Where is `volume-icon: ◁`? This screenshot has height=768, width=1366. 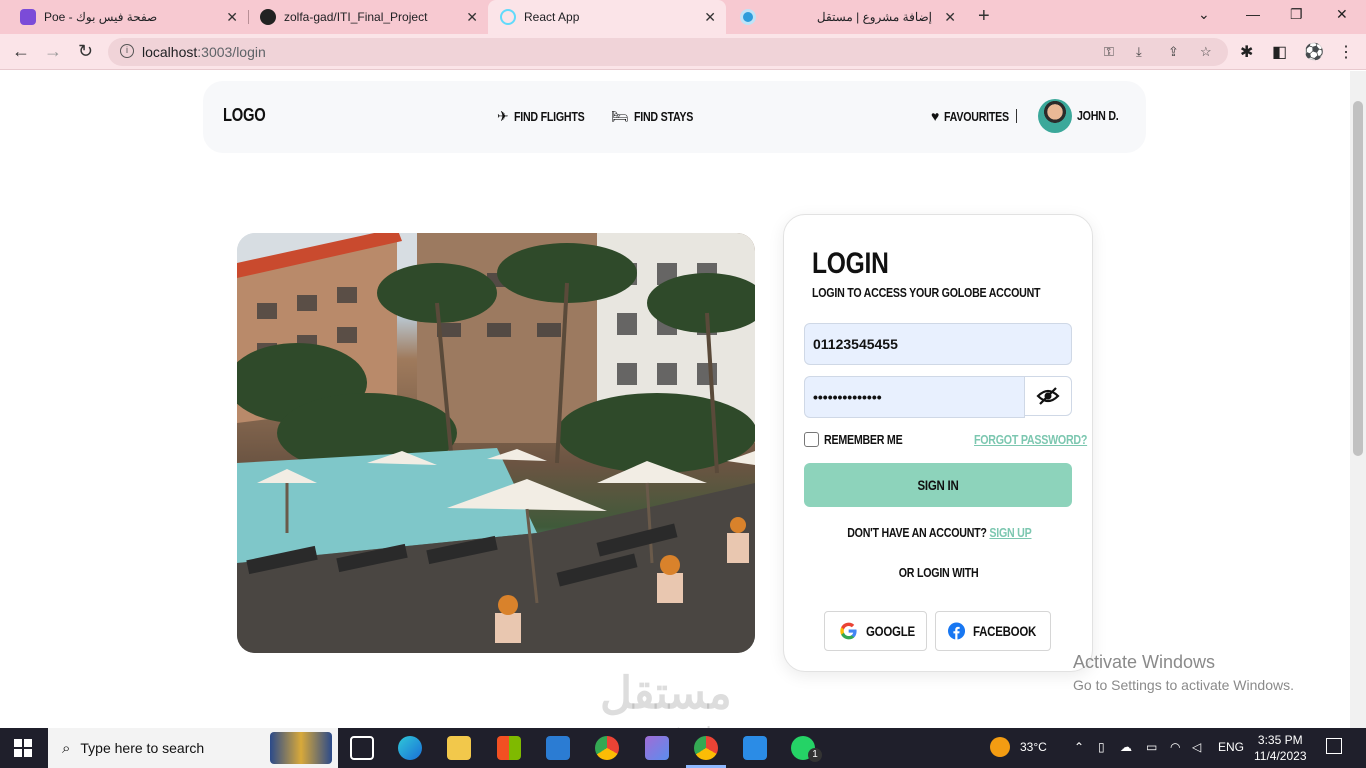 volume-icon: ◁ is located at coordinates (1196, 747).